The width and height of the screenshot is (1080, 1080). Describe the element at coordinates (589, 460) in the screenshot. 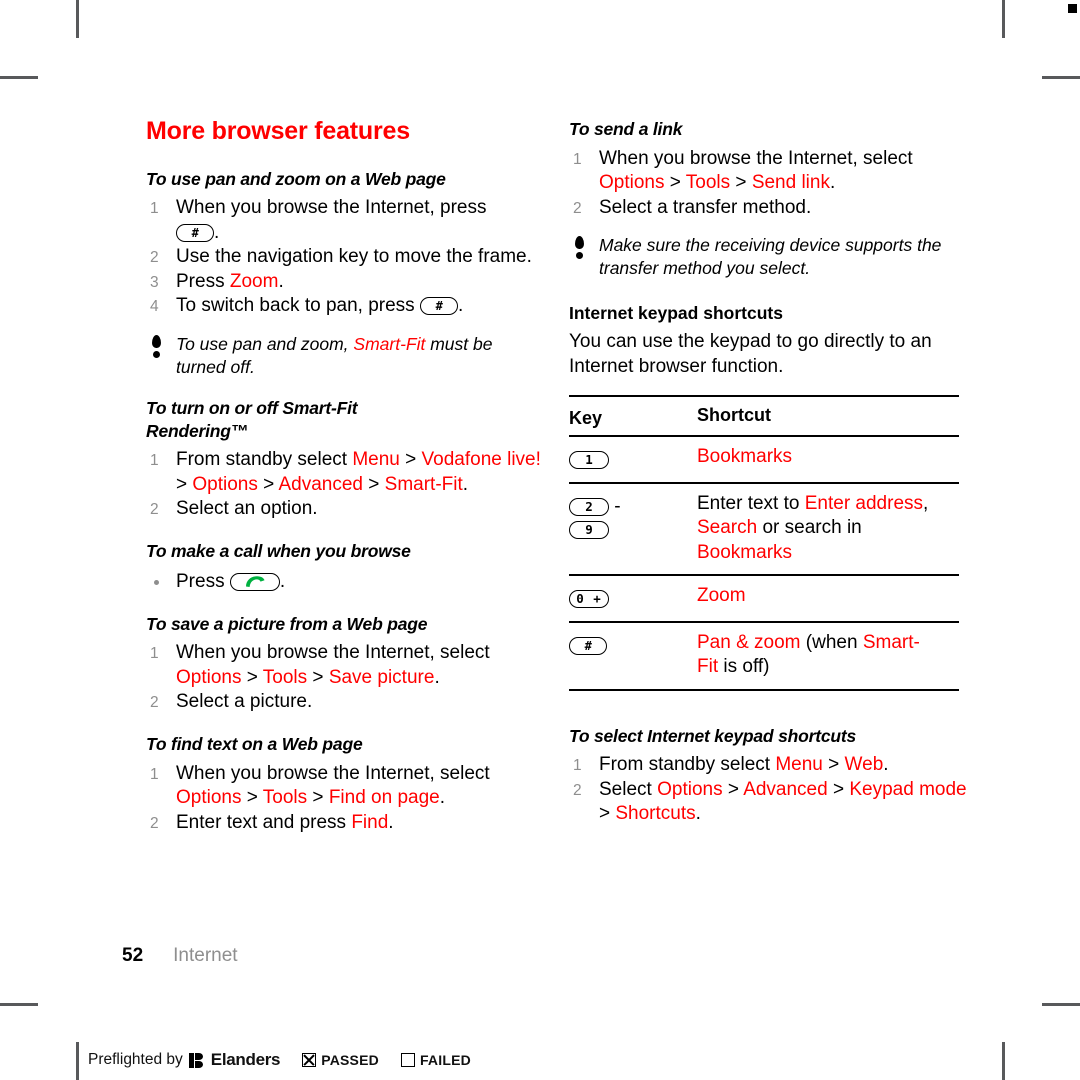

I see `numeric-key-1-icon: 1` at that location.